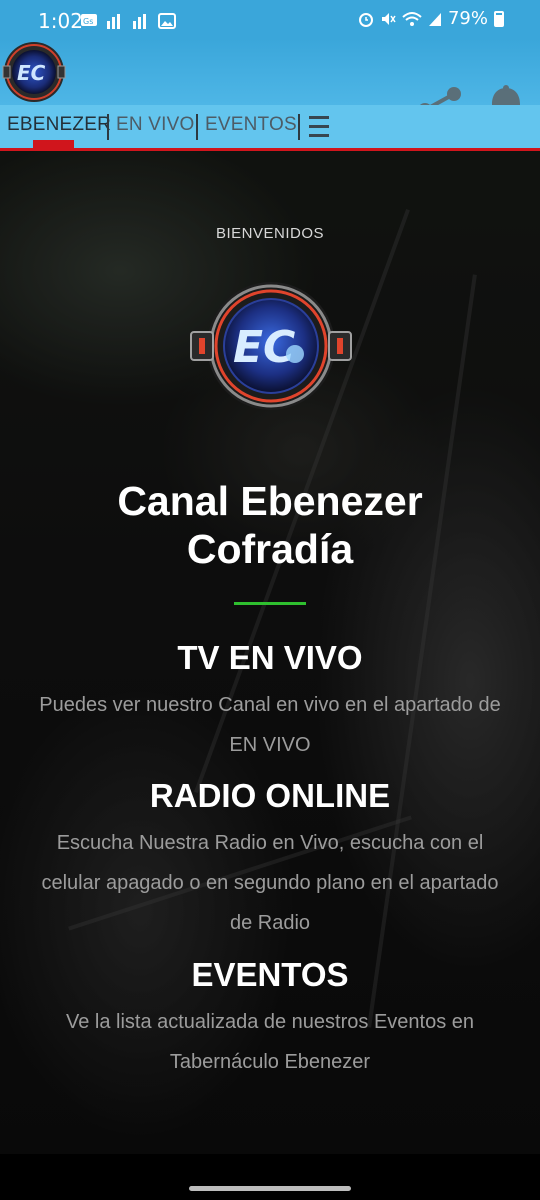 This screenshot has height=1200, width=540. I want to click on battery-percent: 79%, so click(467, 18).